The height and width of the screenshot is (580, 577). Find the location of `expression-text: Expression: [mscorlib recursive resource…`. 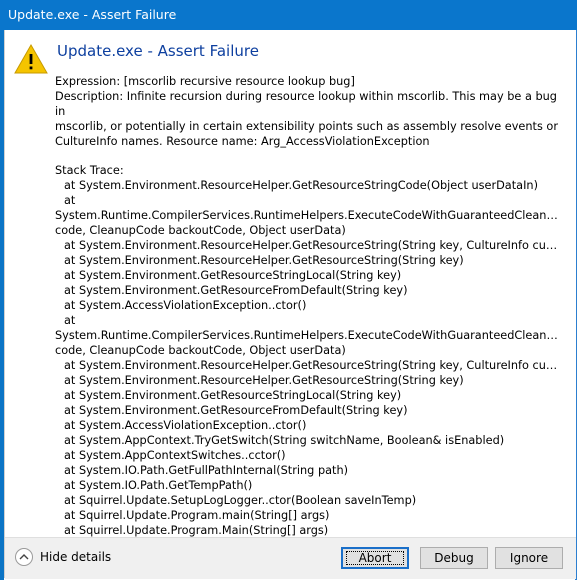

expression-text: Expression: [mscorlib recursive resource… is located at coordinates (205, 81).